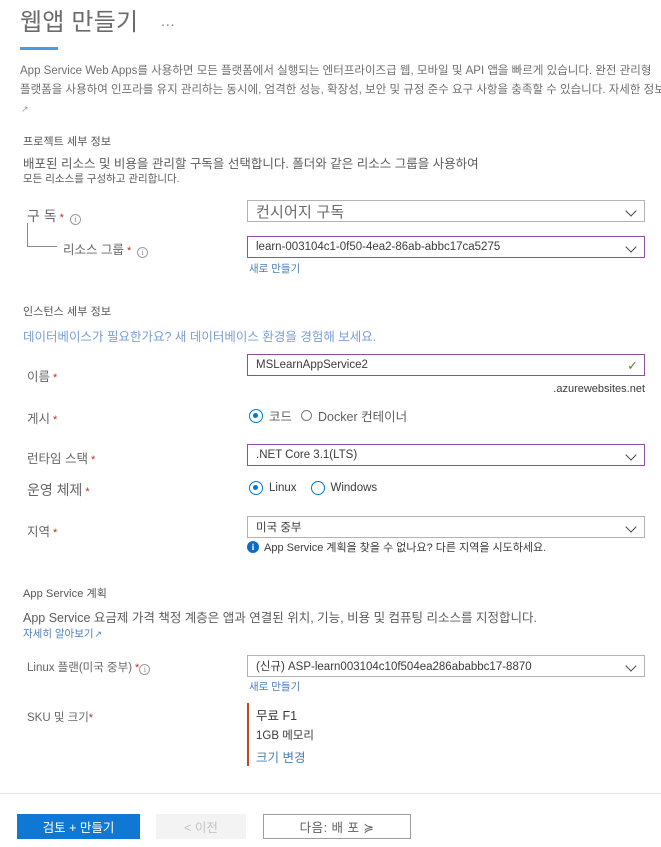 The width and height of the screenshot is (661, 847). What do you see at coordinates (67, 142) in the screenshot?
I see `section-heading-project-details: 프로젝트 세부 정보` at bounding box center [67, 142].